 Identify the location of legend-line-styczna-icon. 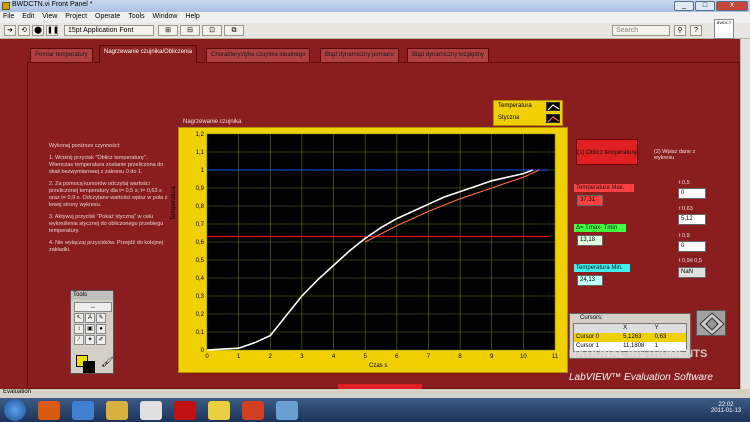
(553, 119).